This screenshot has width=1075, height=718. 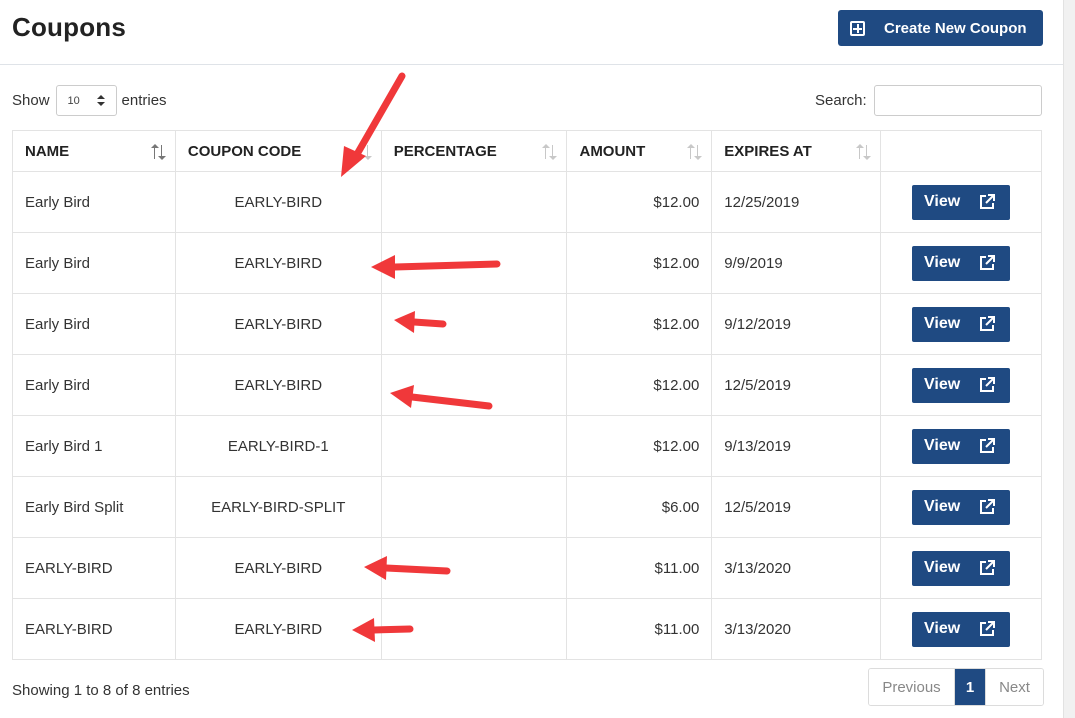 What do you see at coordinates (957, 100) in the screenshot?
I see `search-input` at bounding box center [957, 100].